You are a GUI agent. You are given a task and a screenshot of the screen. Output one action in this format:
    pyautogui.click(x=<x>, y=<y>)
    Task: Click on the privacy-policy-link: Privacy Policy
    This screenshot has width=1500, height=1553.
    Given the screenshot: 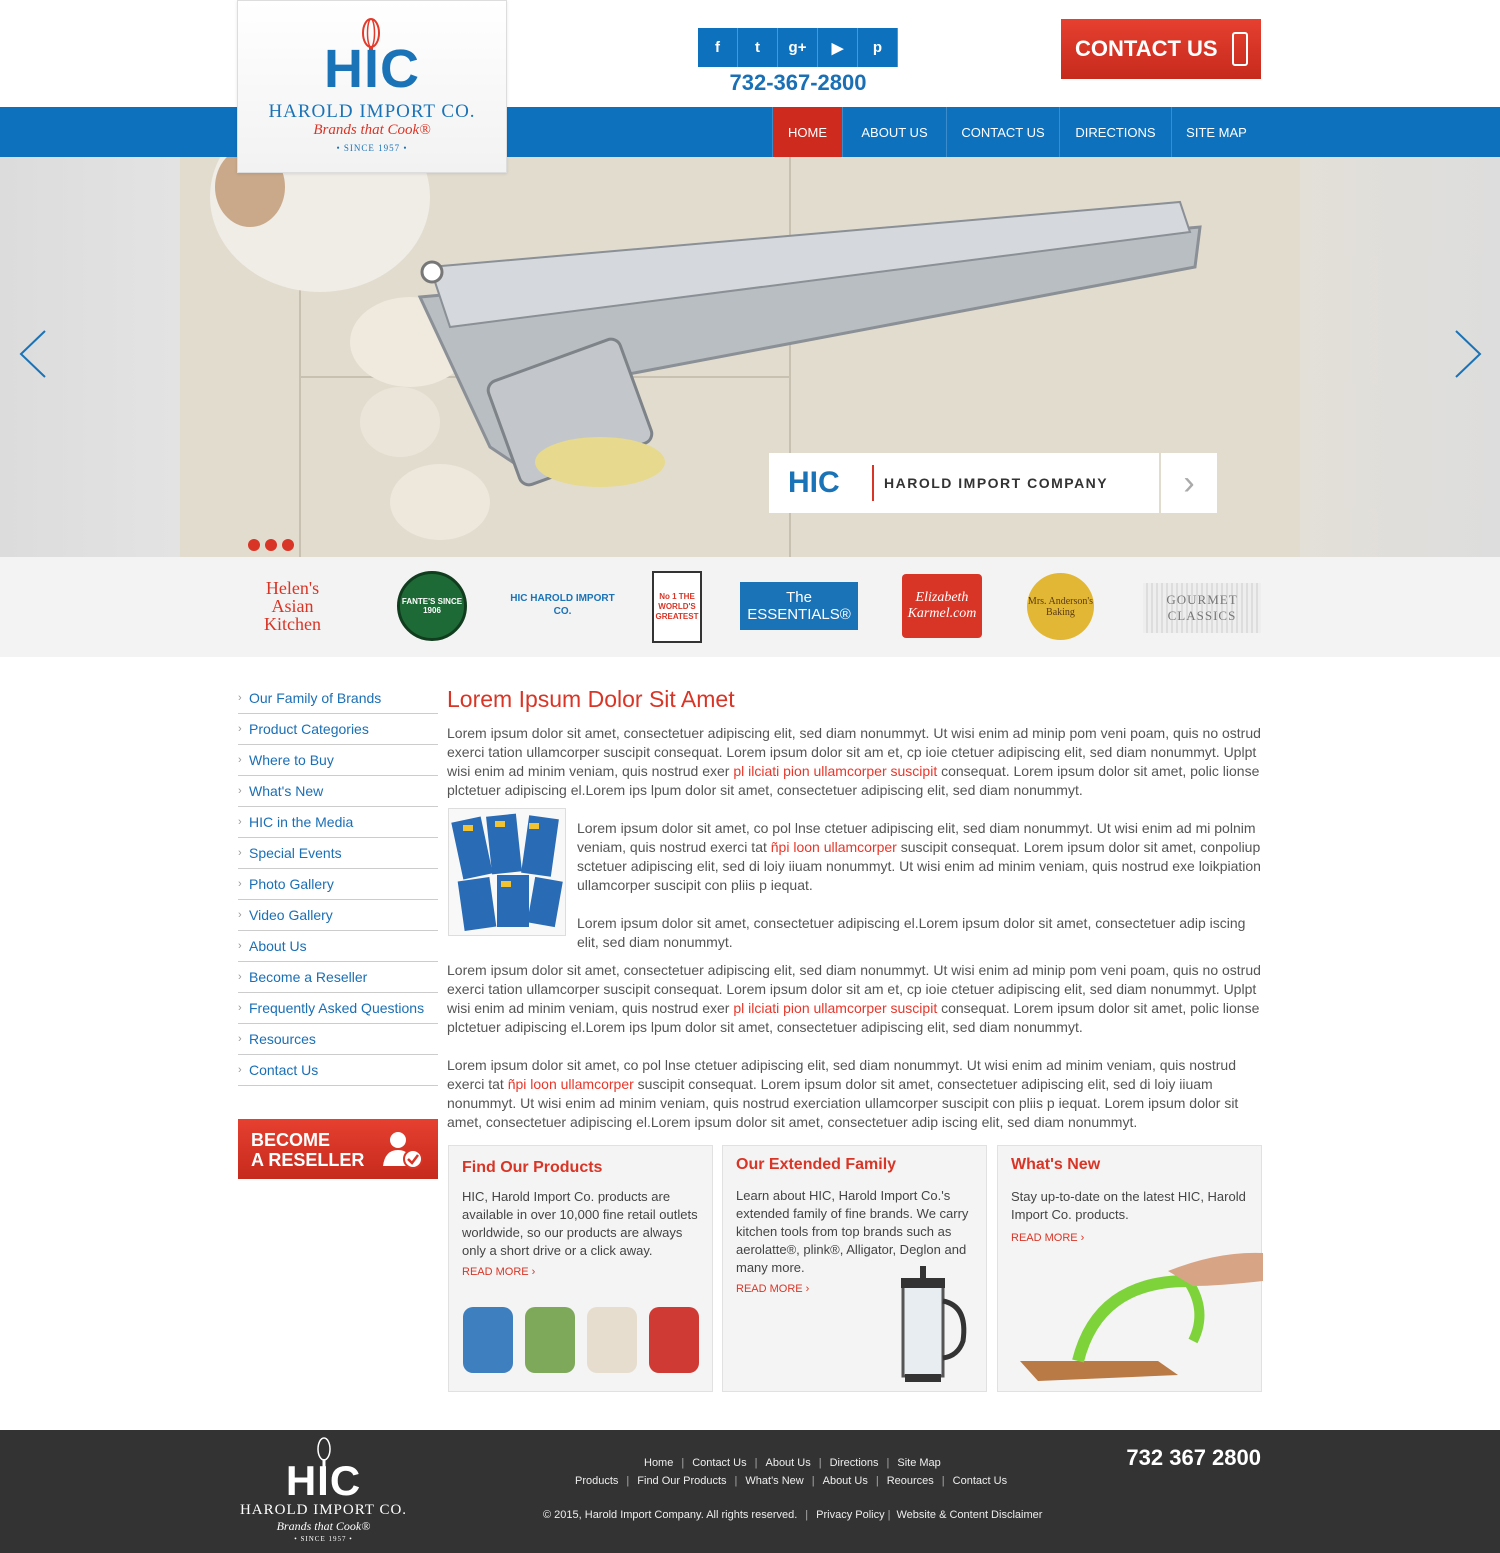 What is the action you would take?
    pyautogui.click(x=850, y=1515)
    